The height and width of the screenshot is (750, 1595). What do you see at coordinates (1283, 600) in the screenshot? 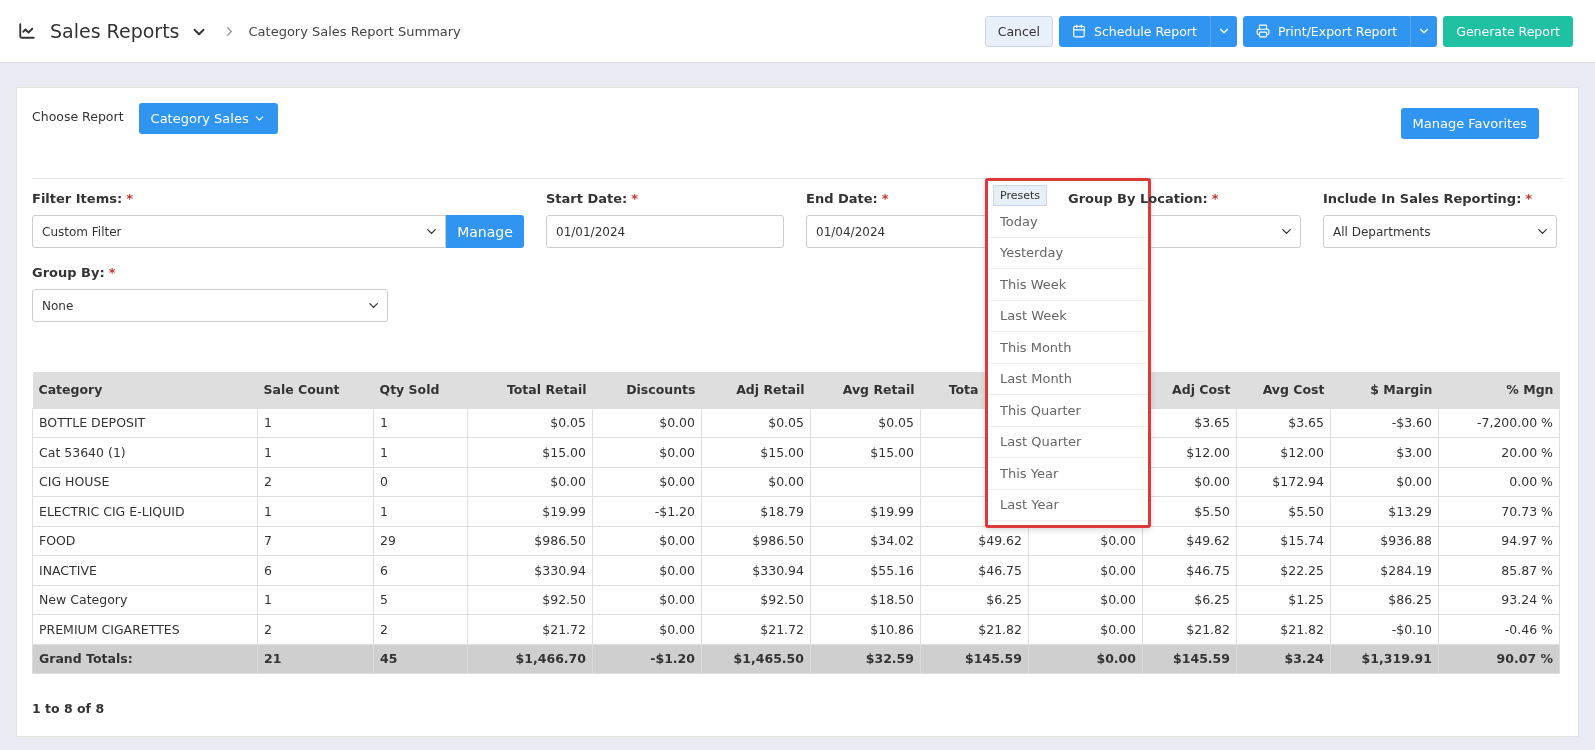
I see `table-cell: $1.25` at bounding box center [1283, 600].